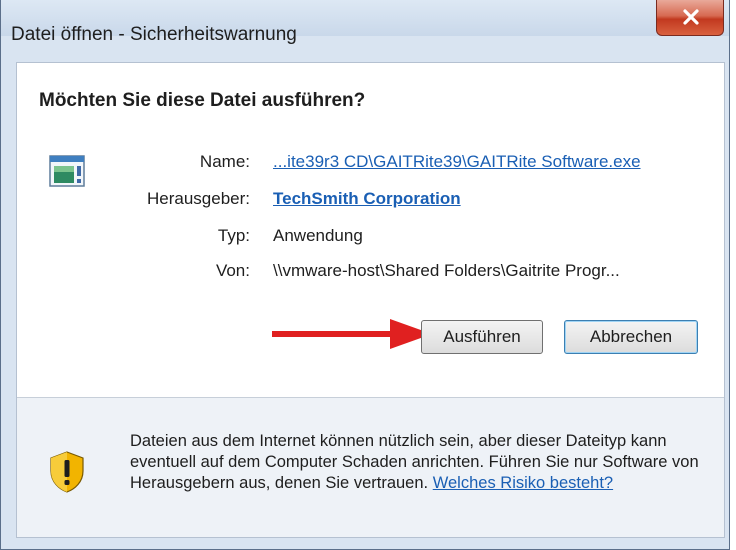 The image size is (736, 550). What do you see at coordinates (482, 337) in the screenshot?
I see `run-button: Ausführen` at bounding box center [482, 337].